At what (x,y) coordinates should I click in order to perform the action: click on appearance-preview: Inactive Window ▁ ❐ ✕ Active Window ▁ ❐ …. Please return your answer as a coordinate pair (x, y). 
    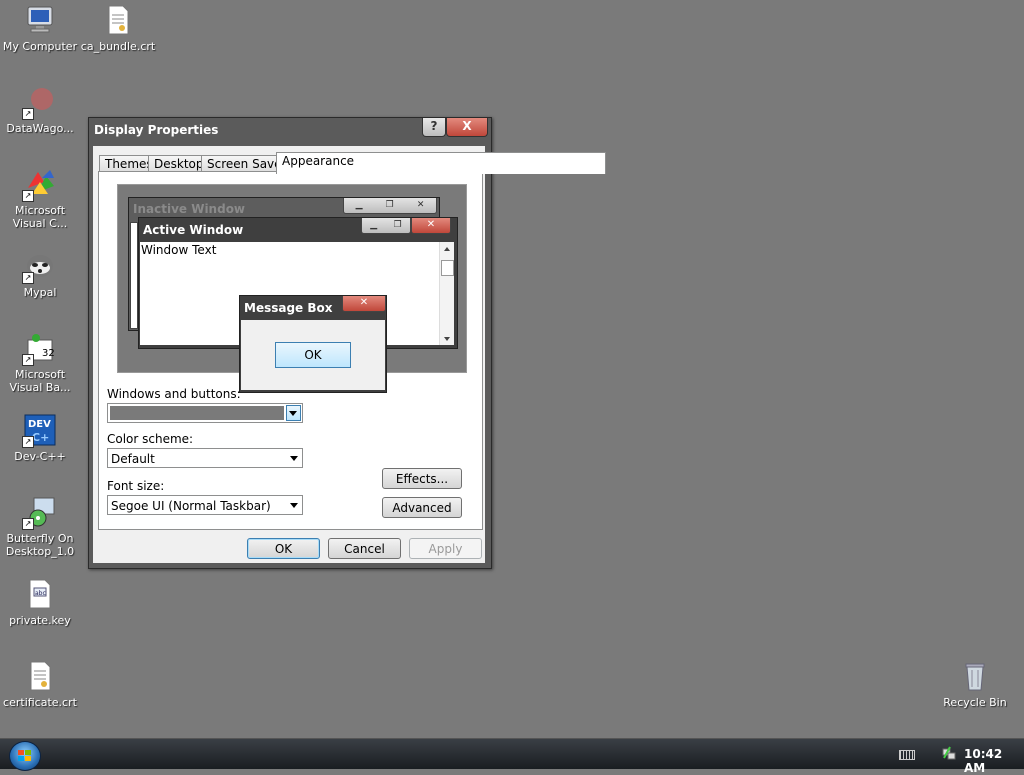
    Looking at the image, I should click on (292, 288).